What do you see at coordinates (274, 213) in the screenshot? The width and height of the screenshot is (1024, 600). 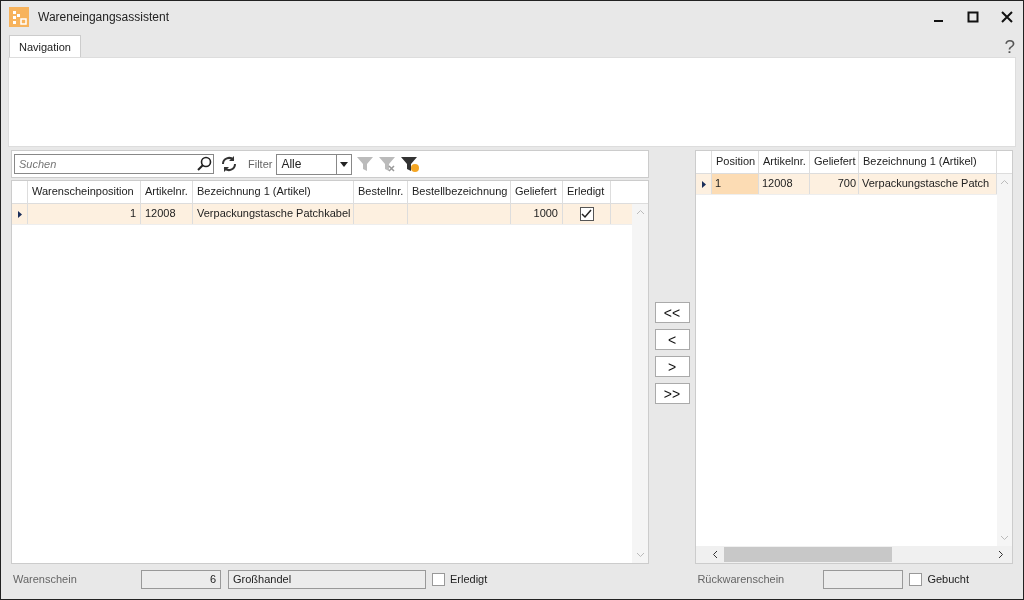 I see `table-cell: Verpackungstasche Patchkabel` at bounding box center [274, 213].